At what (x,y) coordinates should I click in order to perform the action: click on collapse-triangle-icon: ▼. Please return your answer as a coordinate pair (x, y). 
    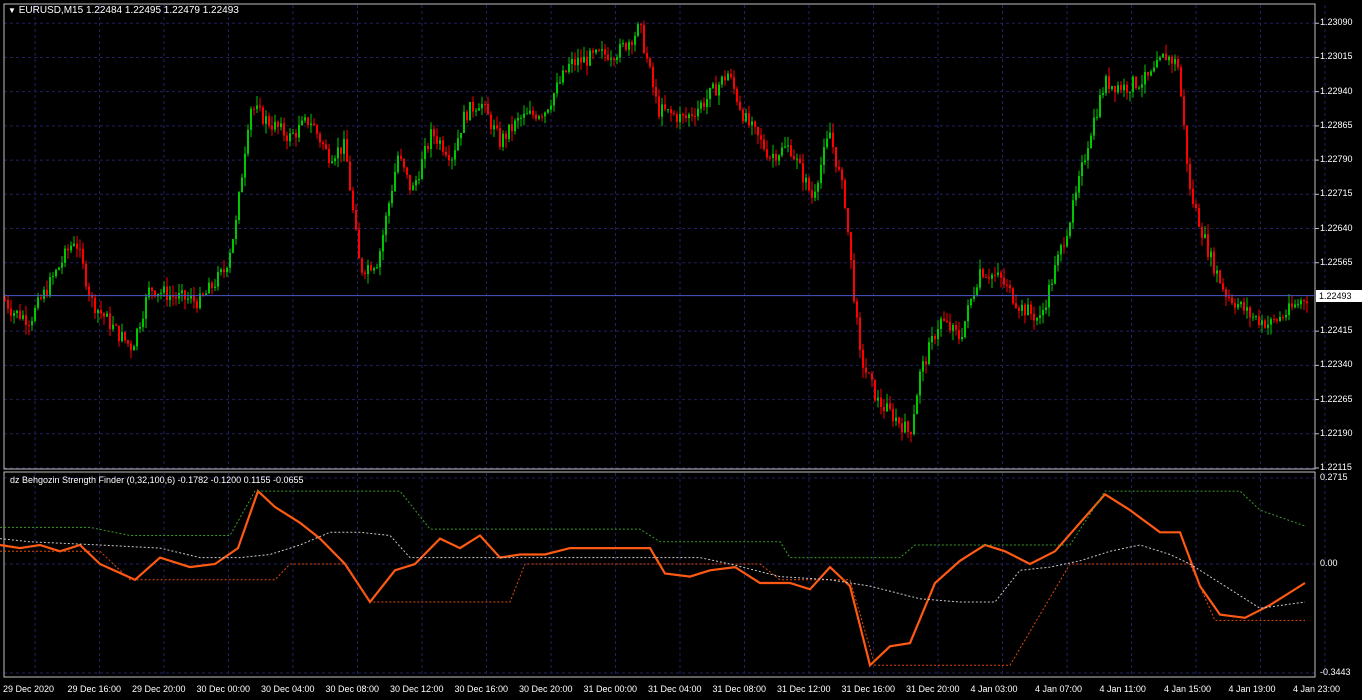
    Looking at the image, I should click on (12, 10).